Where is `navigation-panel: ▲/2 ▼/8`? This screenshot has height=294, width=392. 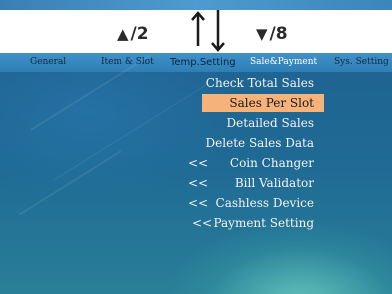 navigation-panel: ▲/2 ▼/8 is located at coordinates (196, 31).